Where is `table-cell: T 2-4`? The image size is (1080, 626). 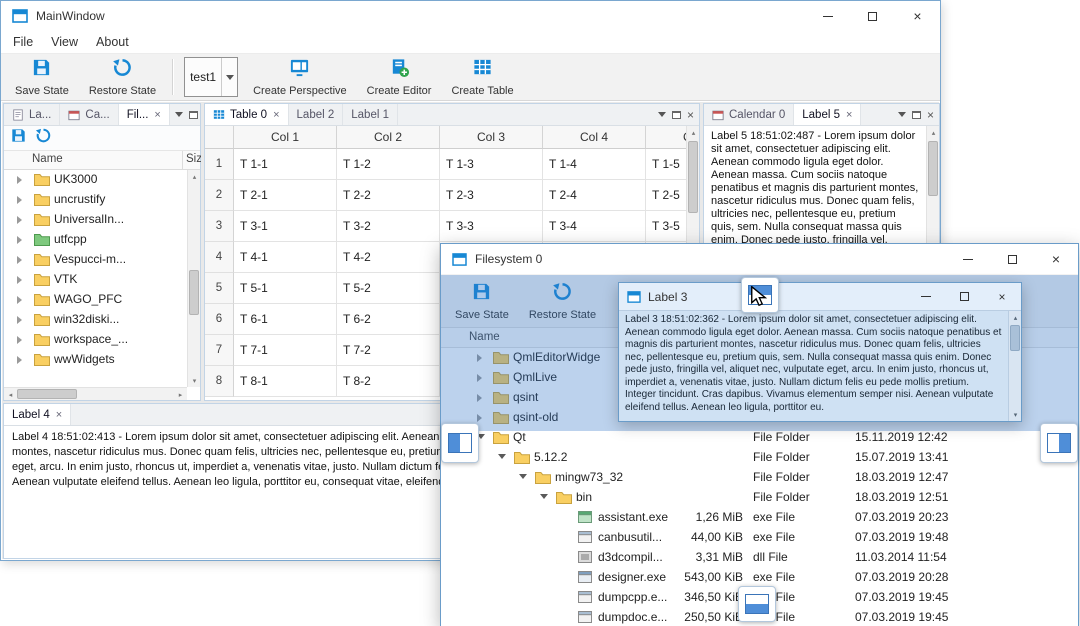
table-cell: T 2-4 is located at coordinates (594, 195).